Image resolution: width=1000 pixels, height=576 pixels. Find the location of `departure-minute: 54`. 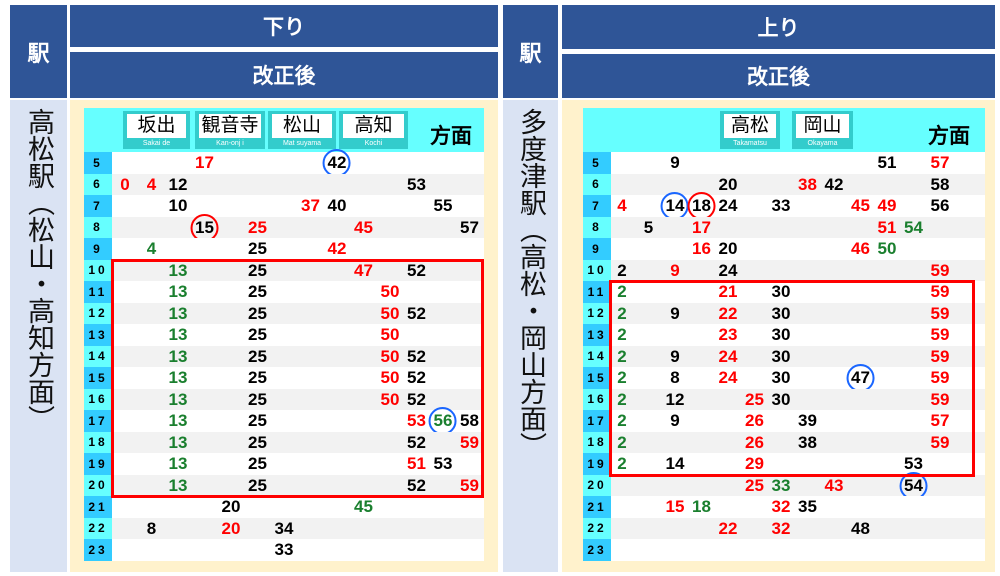

departure-minute: 54 is located at coordinates (913, 485).